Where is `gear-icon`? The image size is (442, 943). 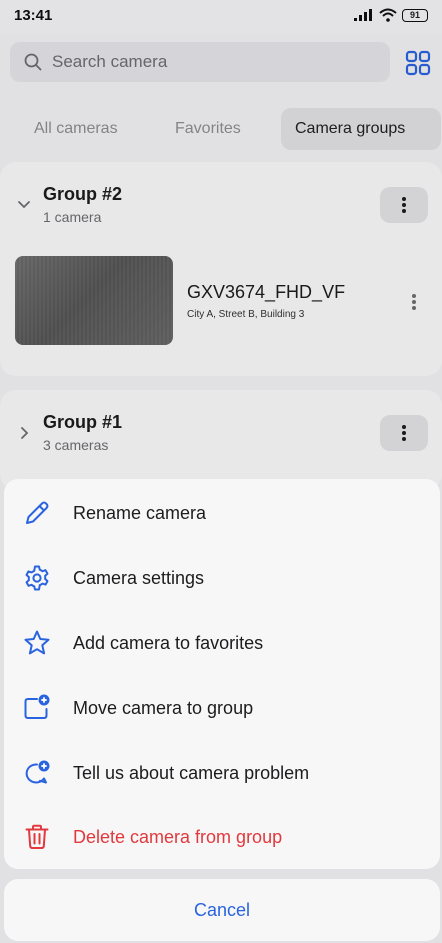
gear-icon is located at coordinates (37, 578).